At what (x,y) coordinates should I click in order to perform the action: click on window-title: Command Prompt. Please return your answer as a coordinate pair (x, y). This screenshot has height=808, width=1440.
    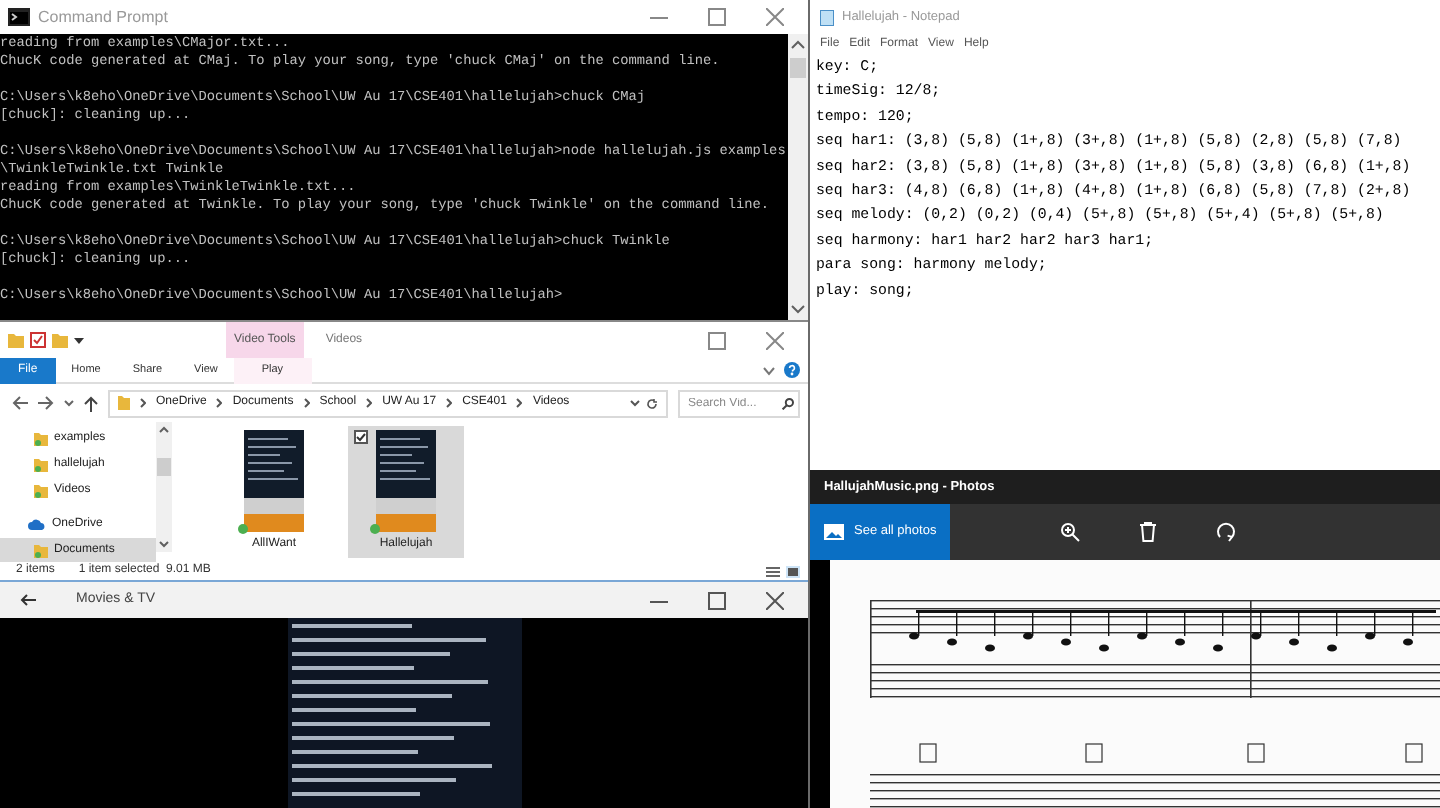
    Looking at the image, I should click on (103, 17).